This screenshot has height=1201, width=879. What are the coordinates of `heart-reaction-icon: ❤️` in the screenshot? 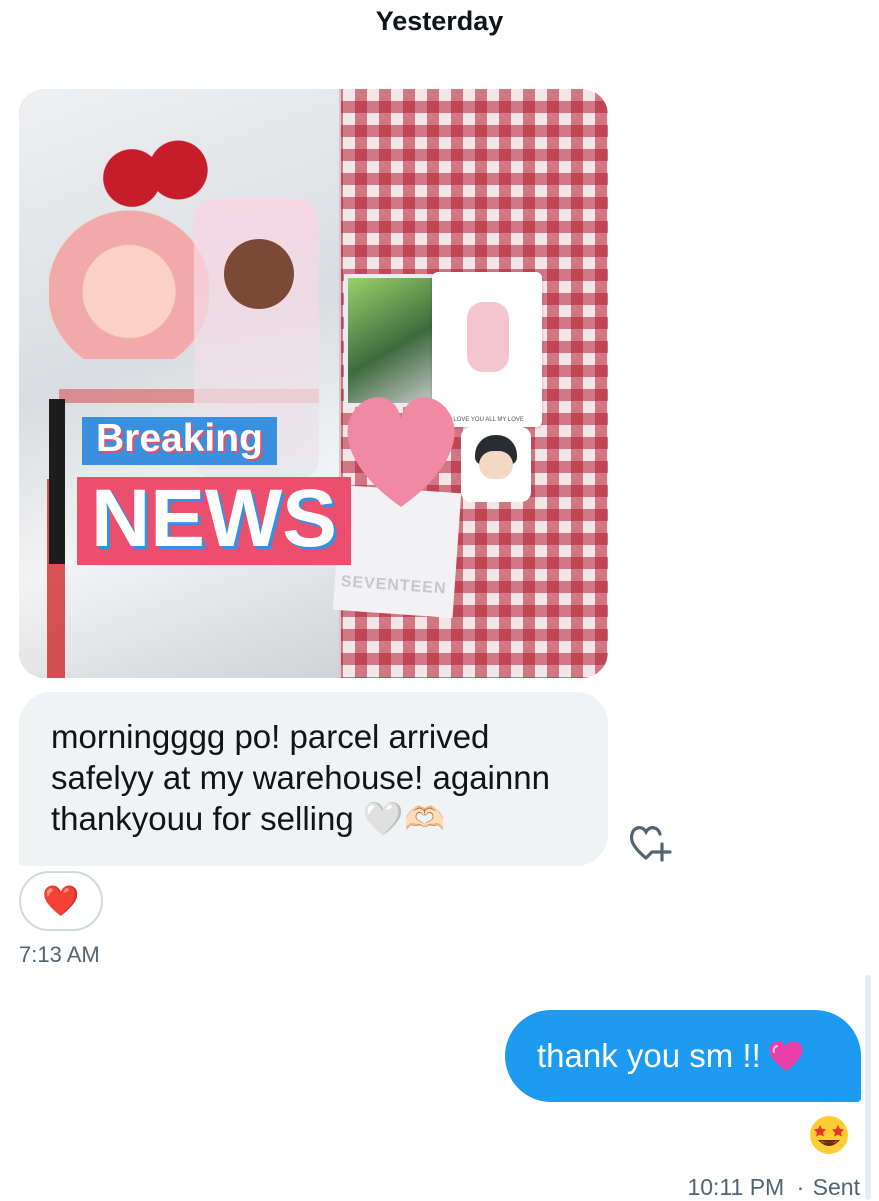 It's located at (61, 901).